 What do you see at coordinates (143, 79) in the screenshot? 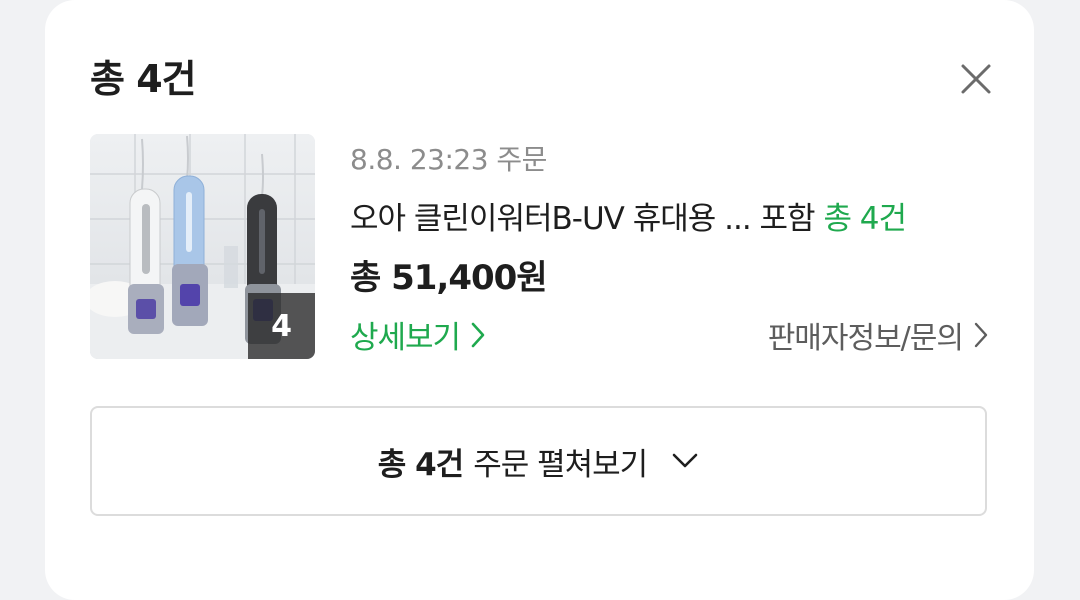
I see `order-count-title: 총 4건` at bounding box center [143, 79].